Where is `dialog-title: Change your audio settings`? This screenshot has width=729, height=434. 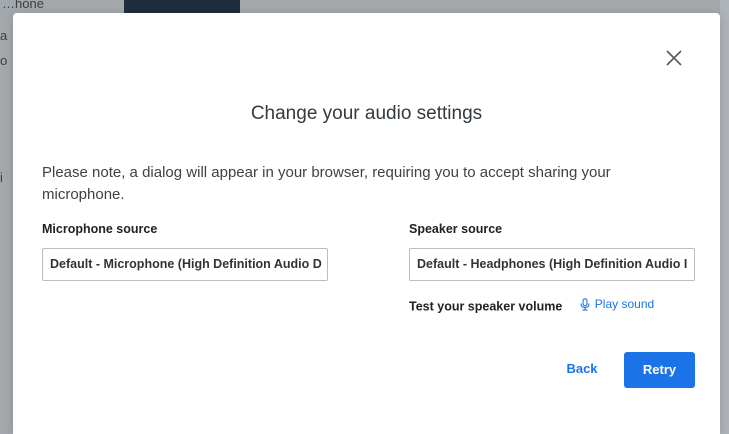 dialog-title: Change your audio settings is located at coordinates (366, 113).